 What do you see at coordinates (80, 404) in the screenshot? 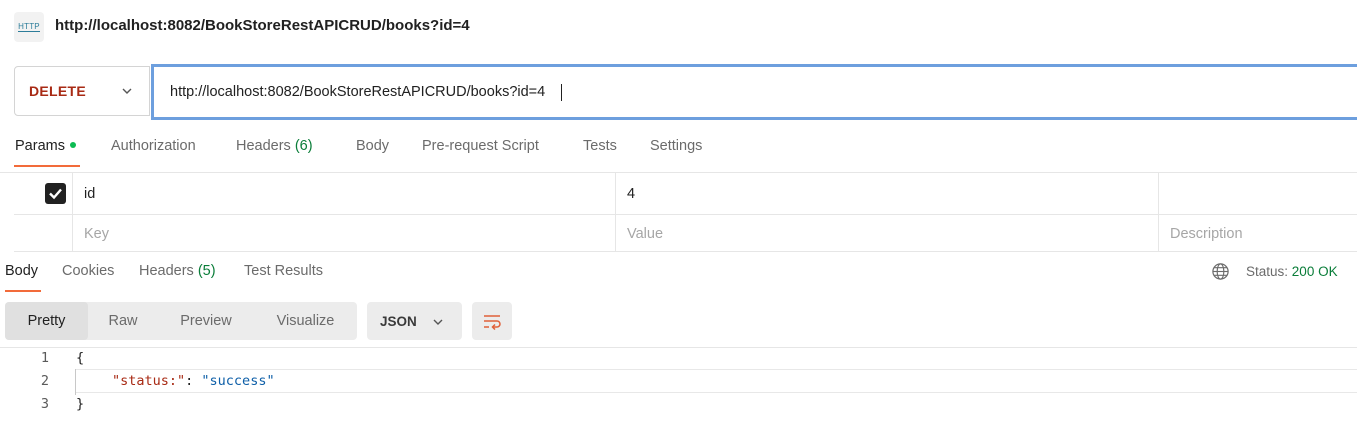
I see `code-line-3: }` at bounding box center [80, 404].